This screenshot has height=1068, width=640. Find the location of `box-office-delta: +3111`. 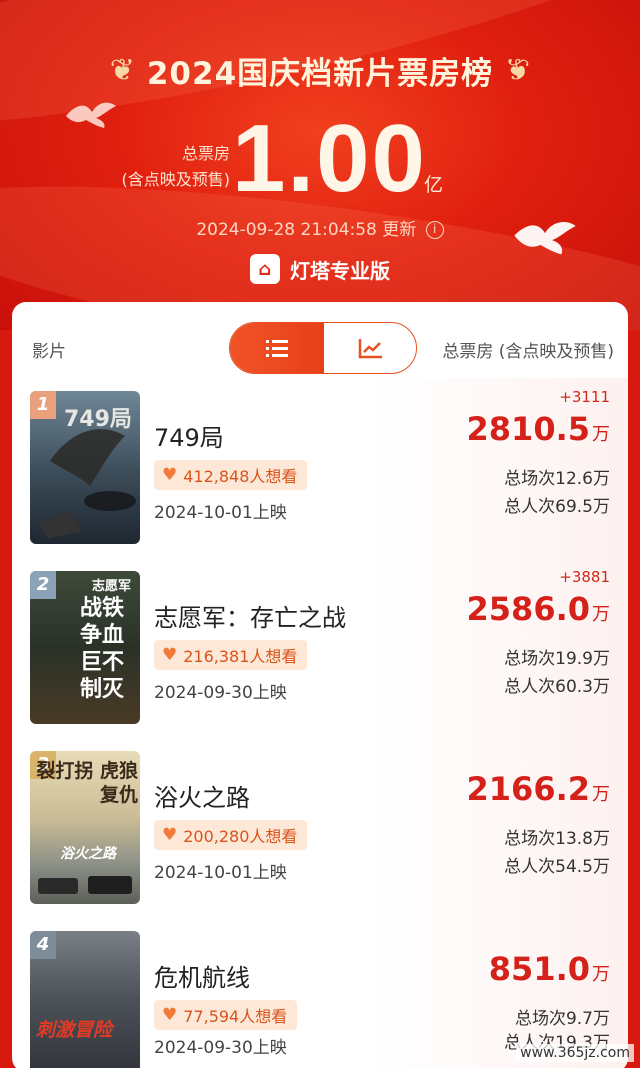

box-office-delta: +3111 is located at coordinates (584, 397).